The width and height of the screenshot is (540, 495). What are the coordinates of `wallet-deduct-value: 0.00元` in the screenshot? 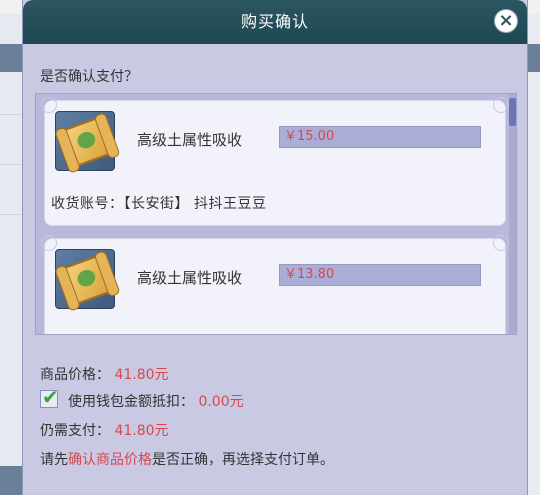 It's located at (221, 402).